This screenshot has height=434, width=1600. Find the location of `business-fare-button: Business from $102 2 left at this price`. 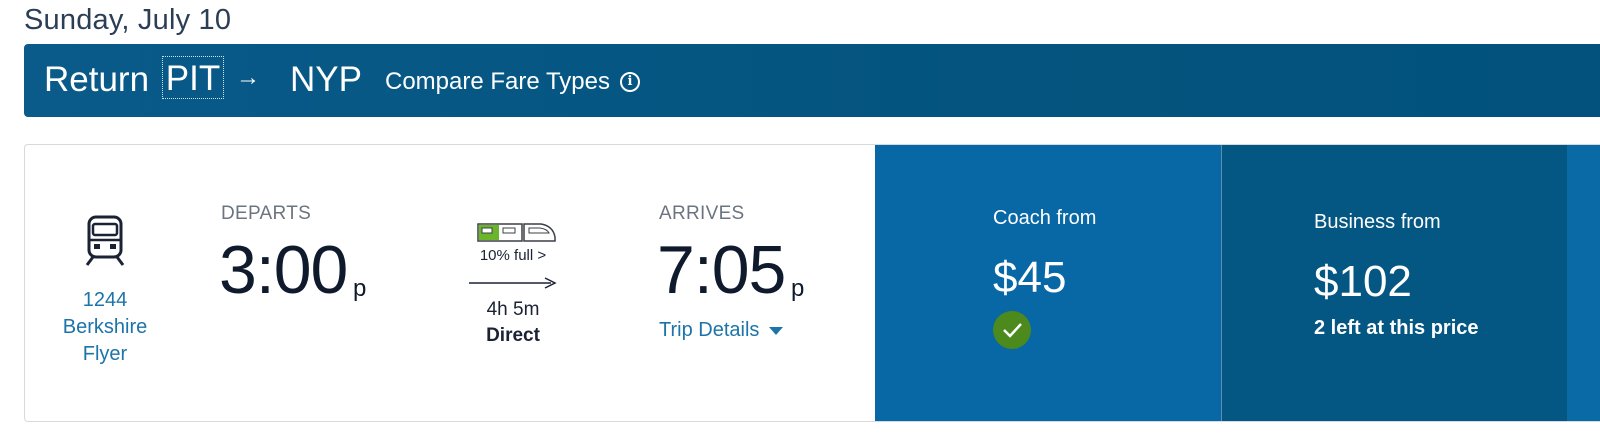

business-fare-button: Business from $102 2 left at this price is located at coordinates (1394, 283).